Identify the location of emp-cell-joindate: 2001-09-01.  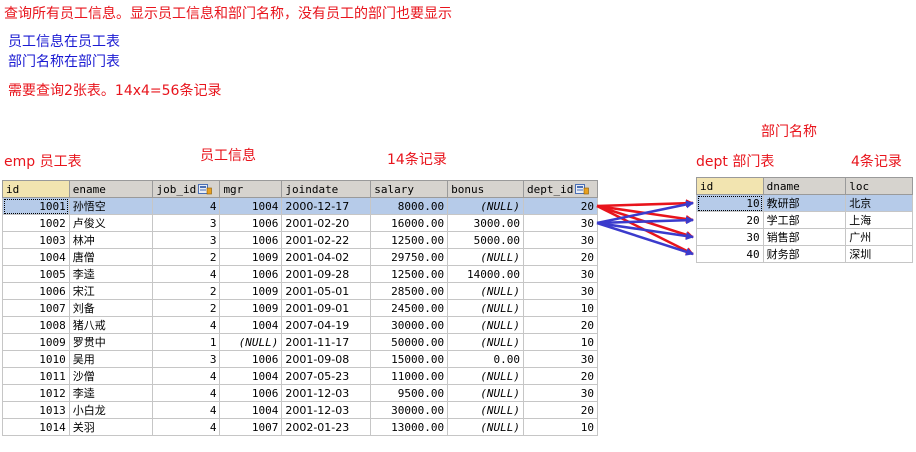
(326, 308).